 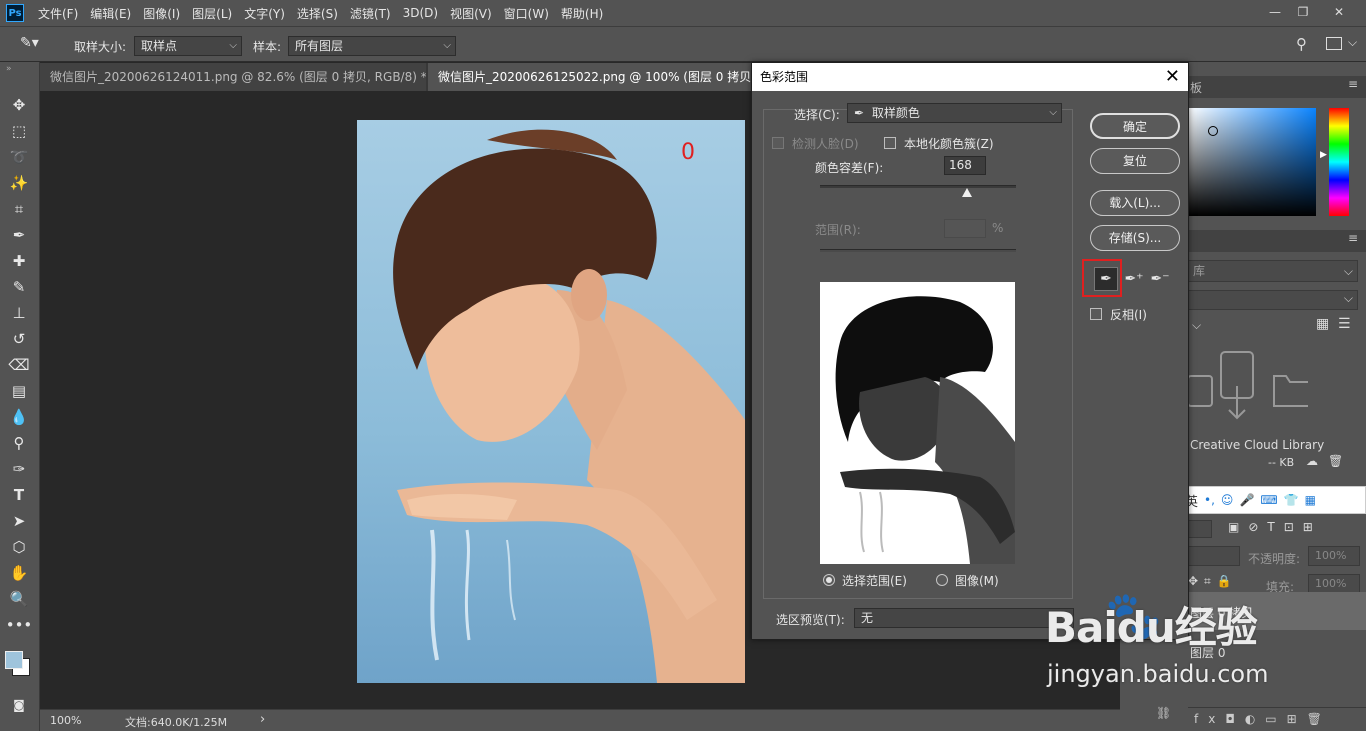 I want to click on pen-tool-icon: ✑, so click(x=19, y=469).